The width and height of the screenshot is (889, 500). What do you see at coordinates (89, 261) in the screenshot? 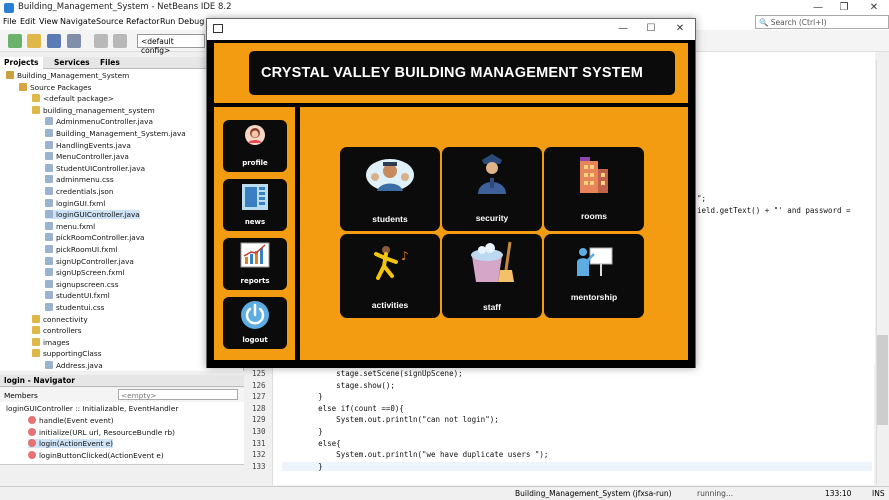
I see `tree-node: signUpController.java` at bounding box center [89, 261].